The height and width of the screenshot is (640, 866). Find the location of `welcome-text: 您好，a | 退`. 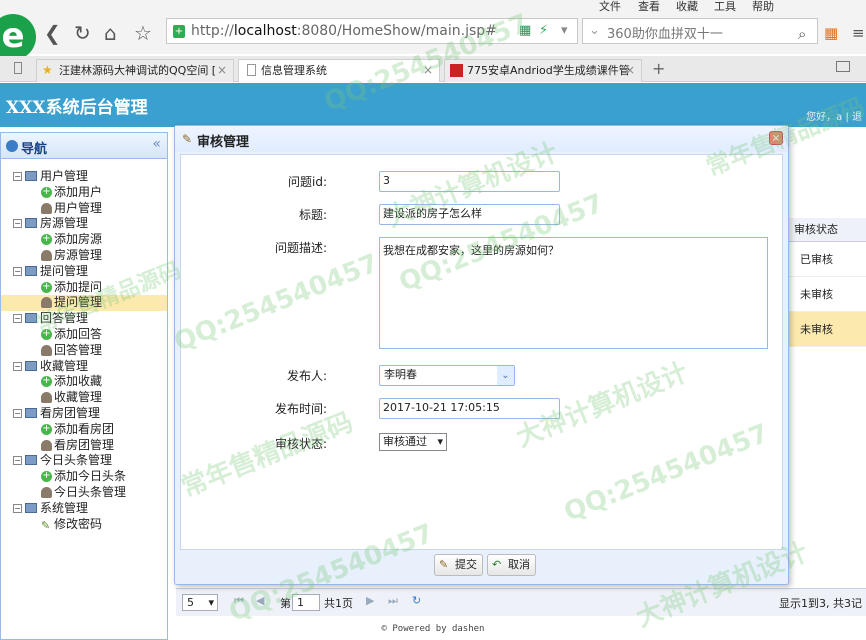

welcome-text: 您好，a | 退 is located at coordinates (834, 115).